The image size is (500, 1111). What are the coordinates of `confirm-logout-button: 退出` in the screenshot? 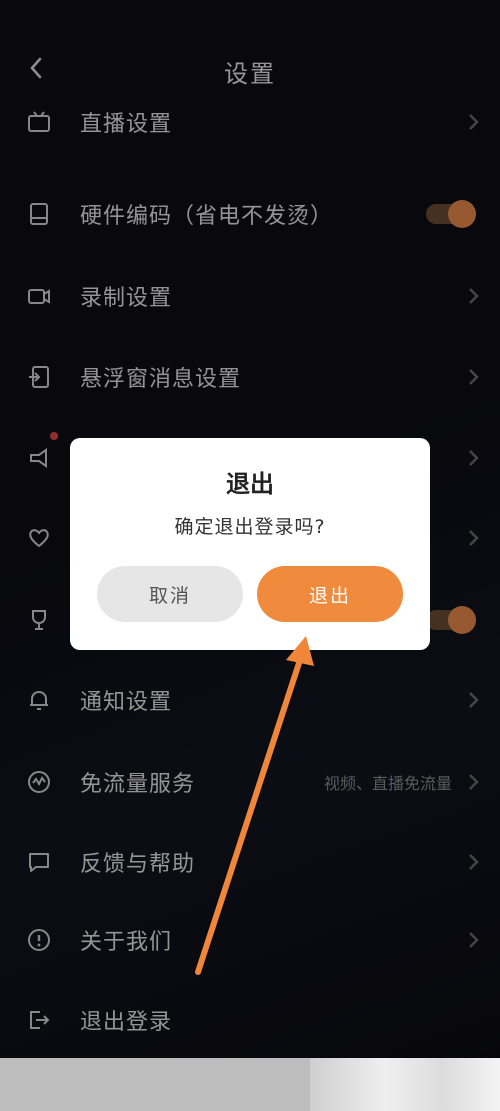 It's located at (330, 594).